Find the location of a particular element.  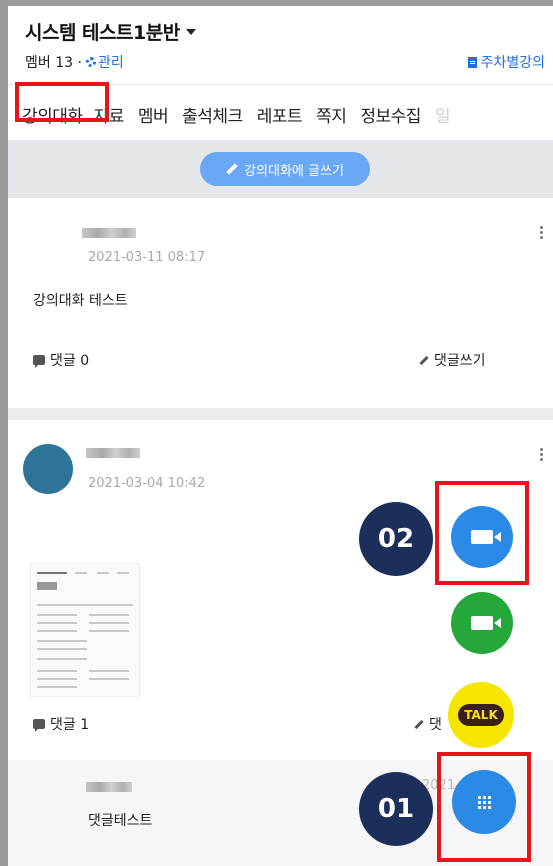

step-badge-01: 01 is located at coordinates (396, 809).